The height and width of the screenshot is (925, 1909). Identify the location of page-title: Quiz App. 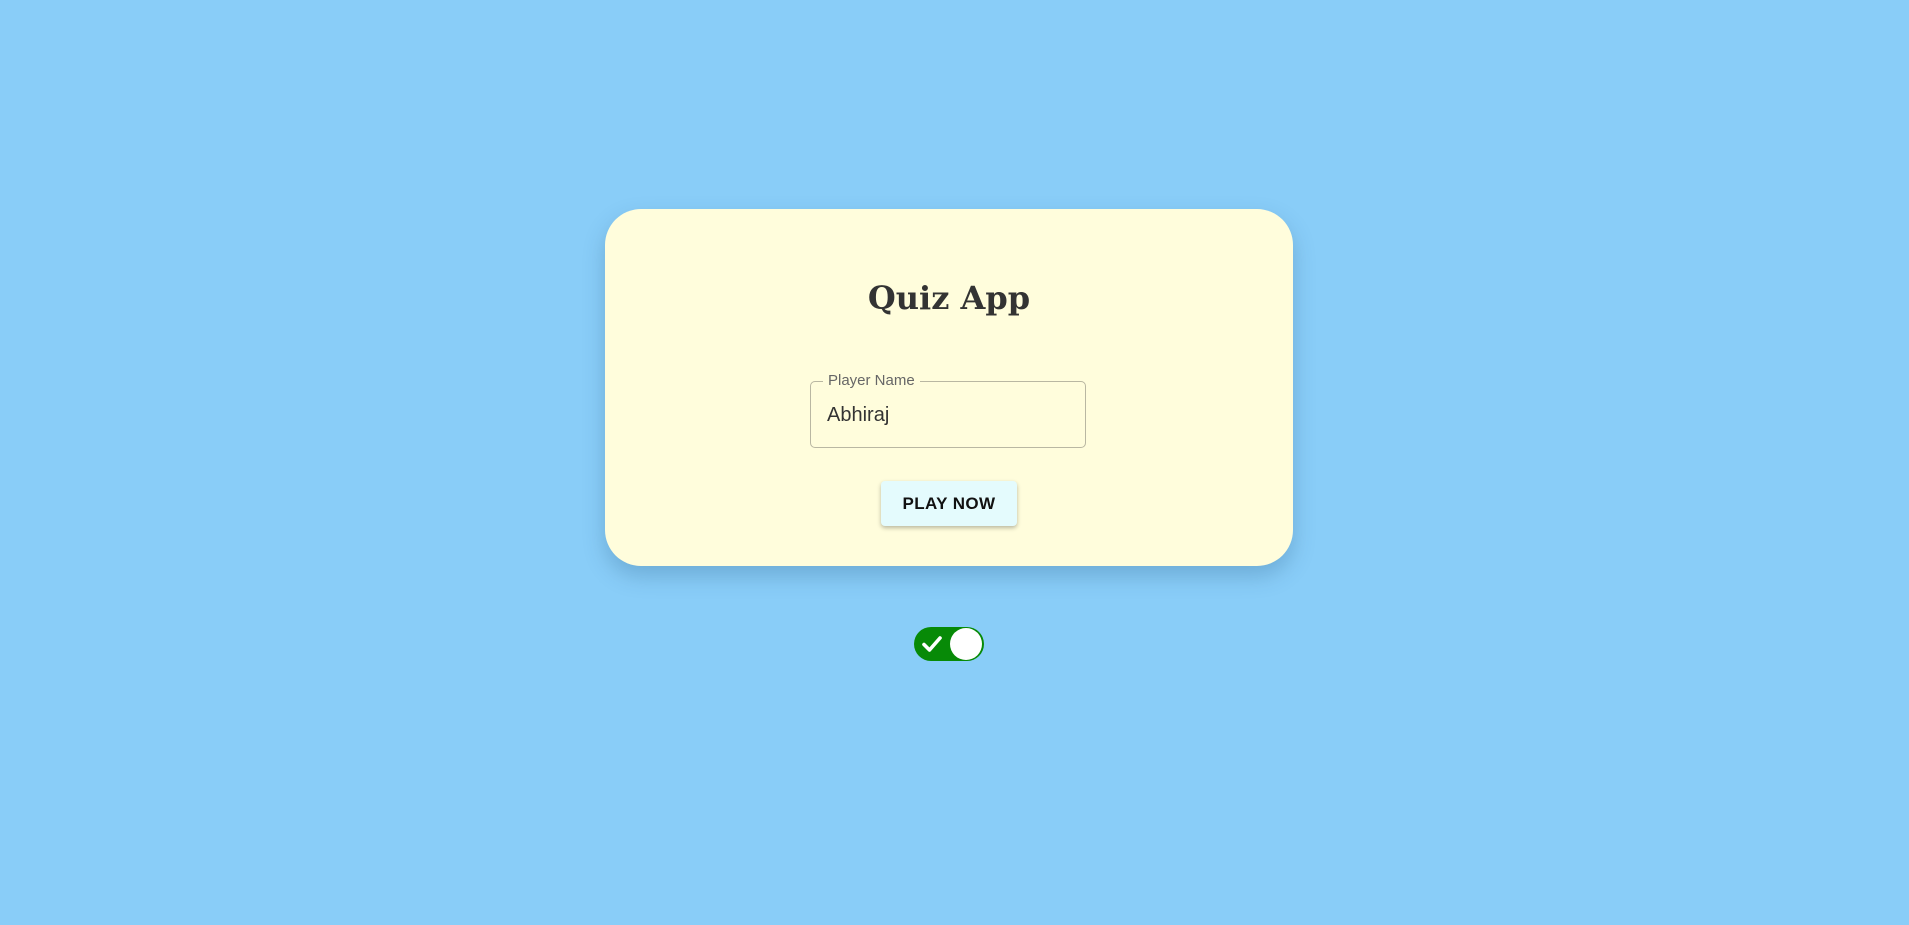
(949, 298).